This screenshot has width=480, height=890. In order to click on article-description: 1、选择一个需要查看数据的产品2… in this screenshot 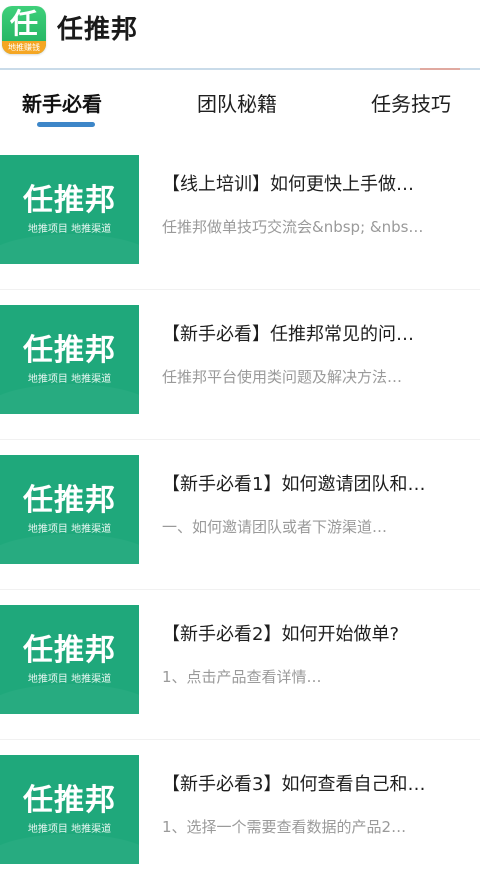, I will do `click(284, 827)`.